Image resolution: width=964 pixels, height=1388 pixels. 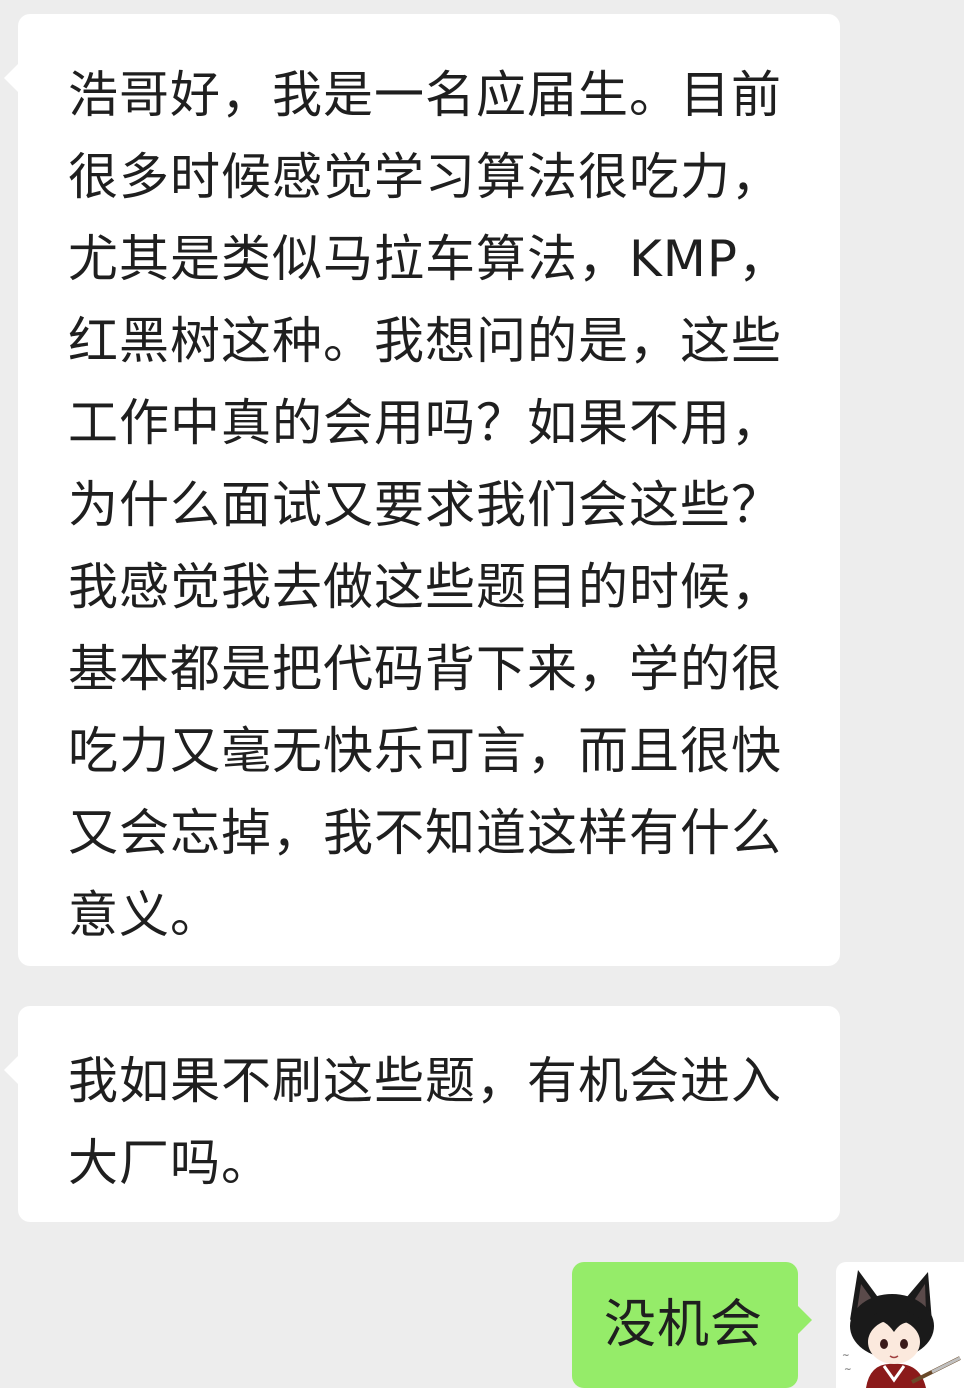 I want to click on anime-cat-girl-avatar-icon: ~ ~, so click(x=901, y=1329).